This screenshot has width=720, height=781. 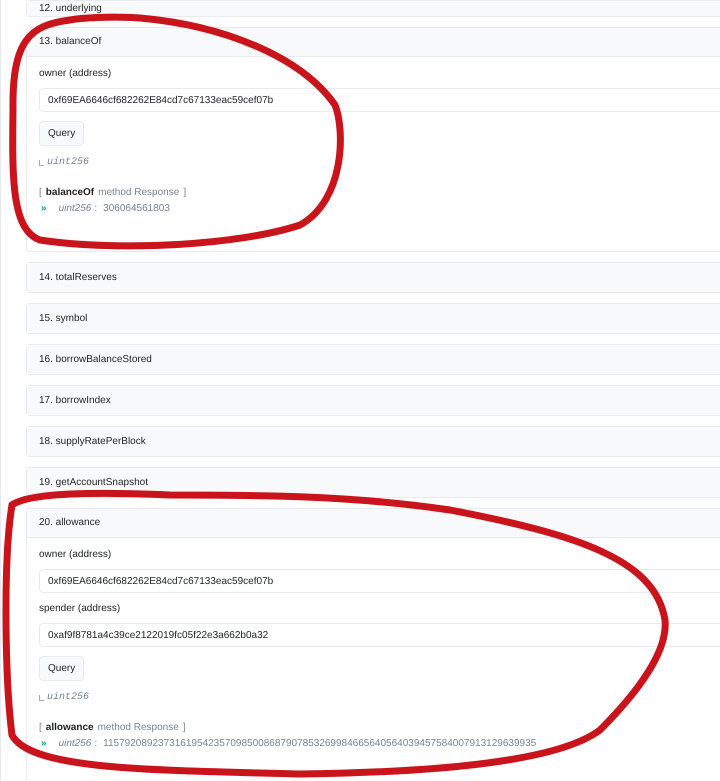 I want to click on address-field: 0xaf9f8781a4c39ce2122019fc05f22e3a662b0a32, so click(x=379, y=635).